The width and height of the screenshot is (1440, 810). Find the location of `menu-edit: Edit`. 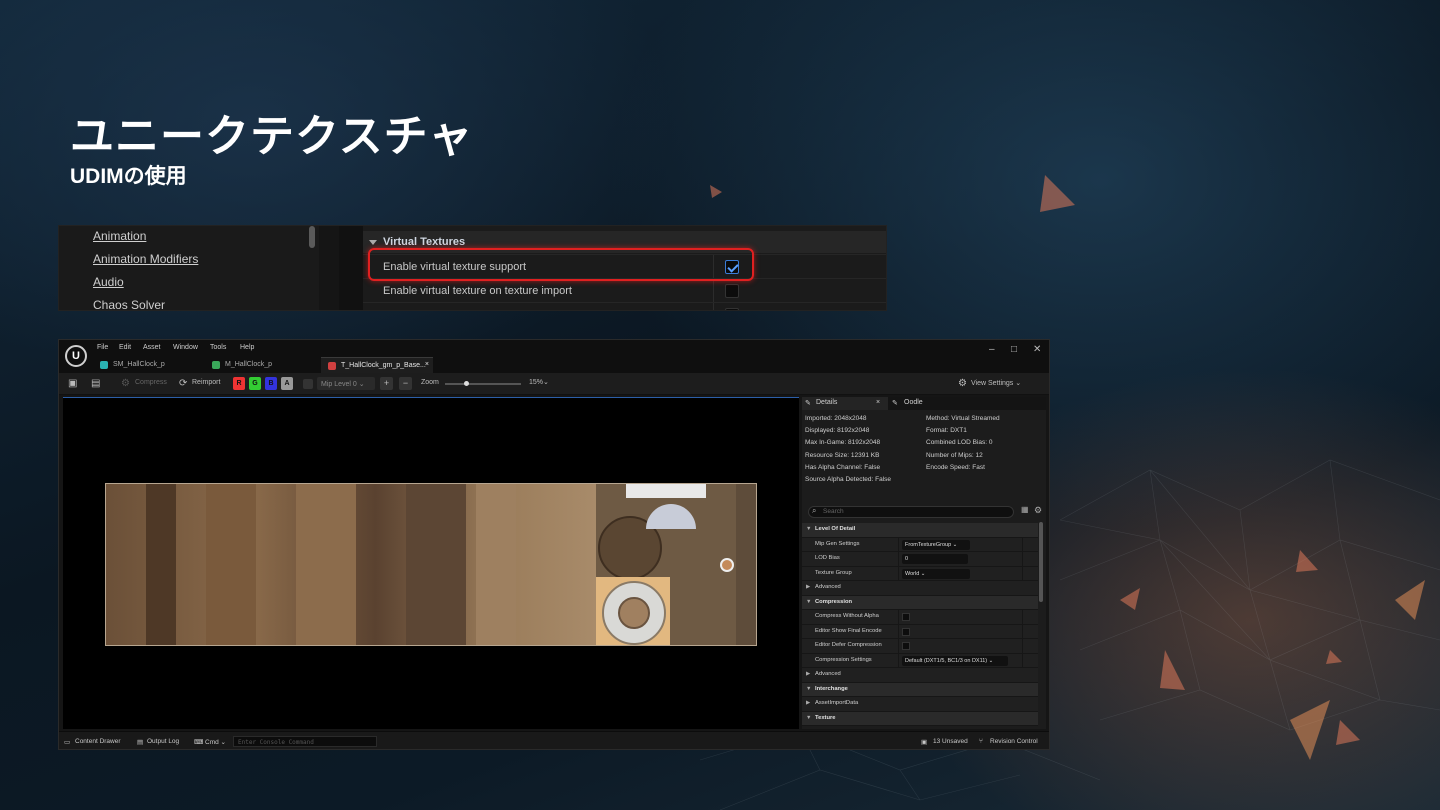

menu-edit: Edit is located at coordinates (125, 347).